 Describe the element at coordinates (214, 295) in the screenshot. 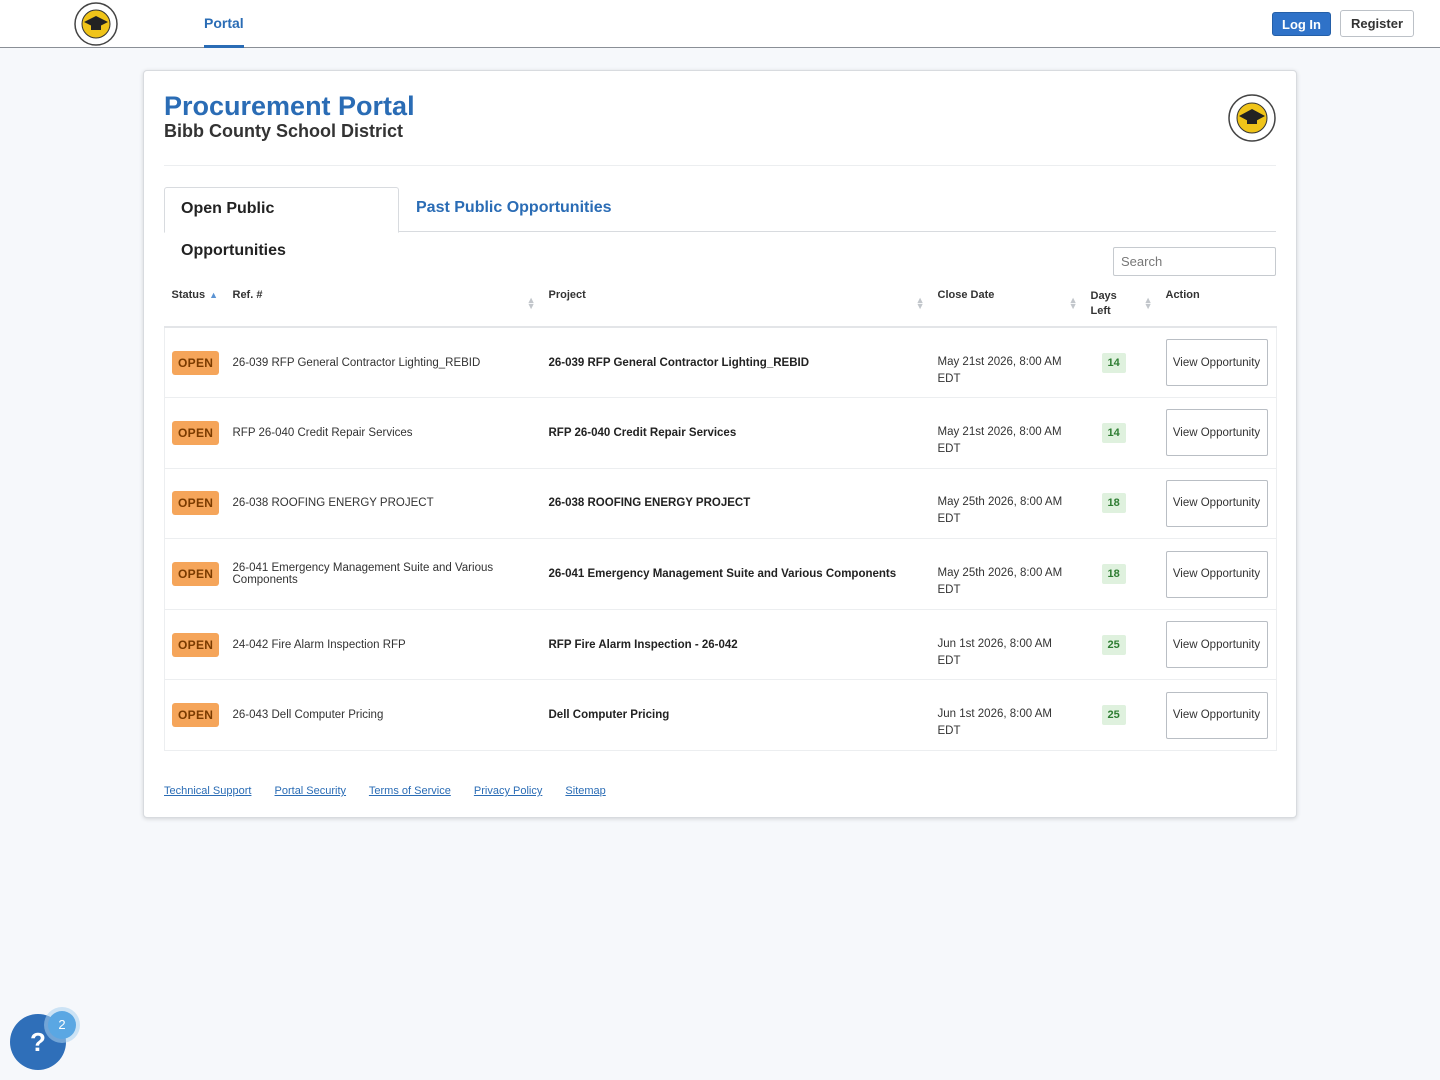

I see `sort-ascending-icon: ▲` at that location.